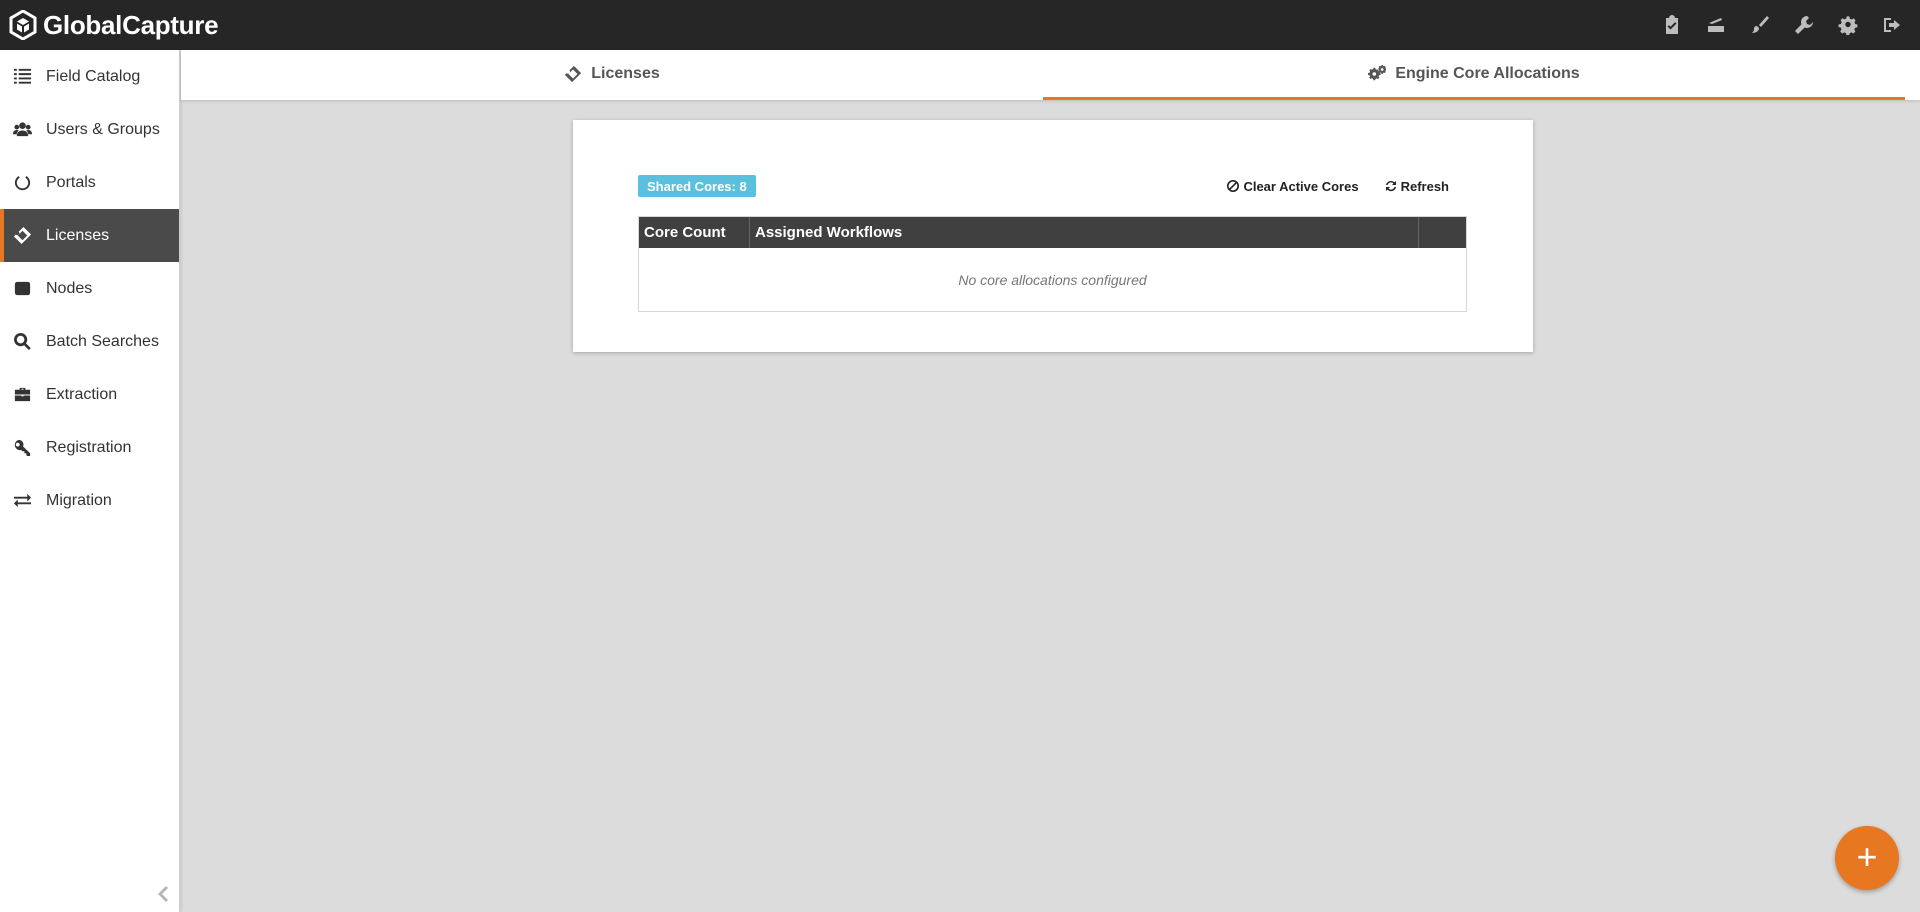 The width and height of the screenshot is (1920, 912). What do you see at coordinates (625, 73) in the screenshot?
I see `tab-label: Licenses` at bounding box center [625, 73].